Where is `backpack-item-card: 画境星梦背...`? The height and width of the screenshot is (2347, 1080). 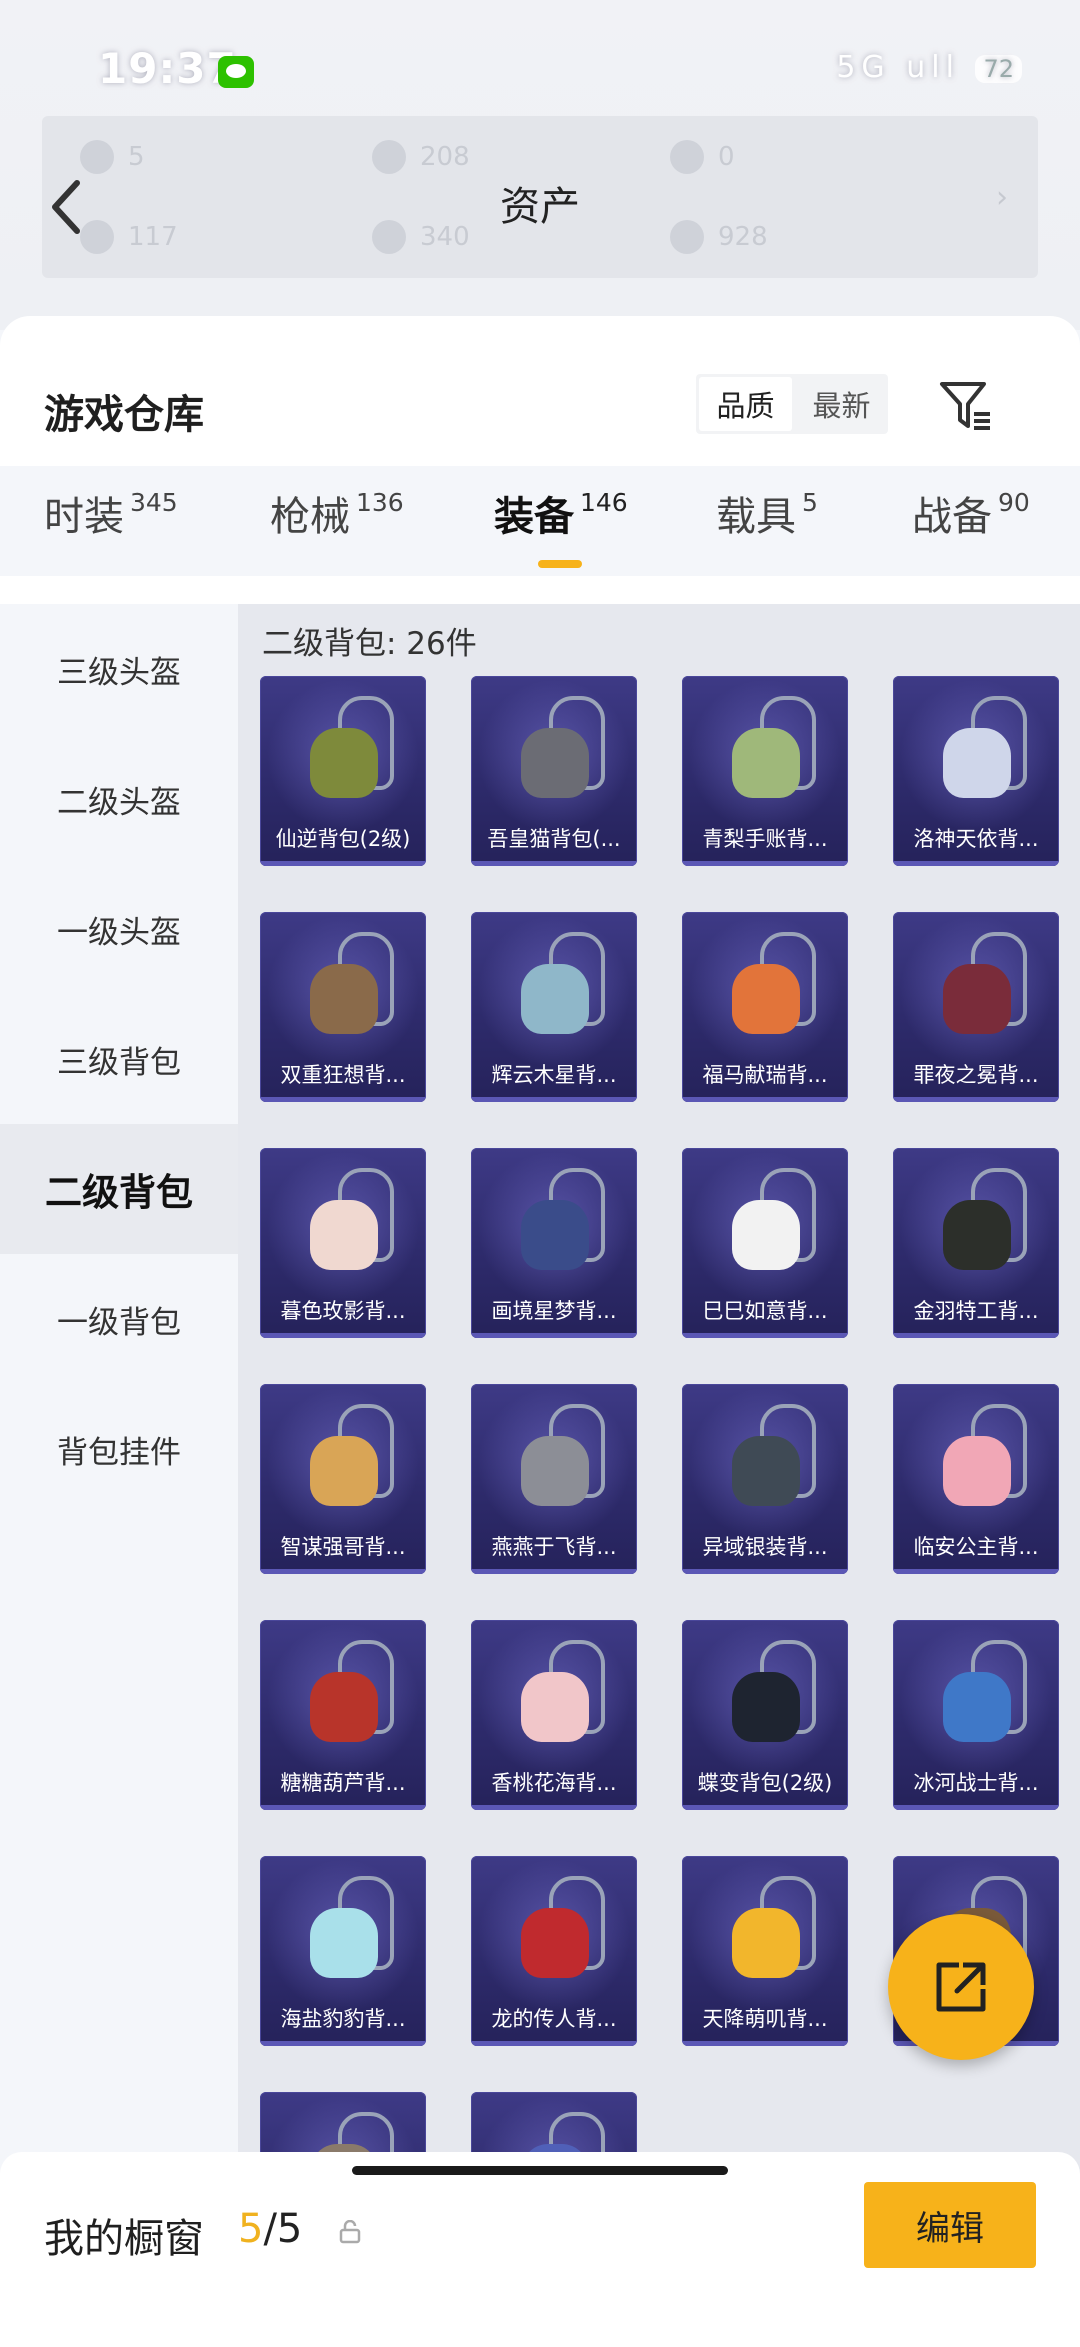
backpack-item-card: 画境星梦背... is located at coordinates (554, 1243).